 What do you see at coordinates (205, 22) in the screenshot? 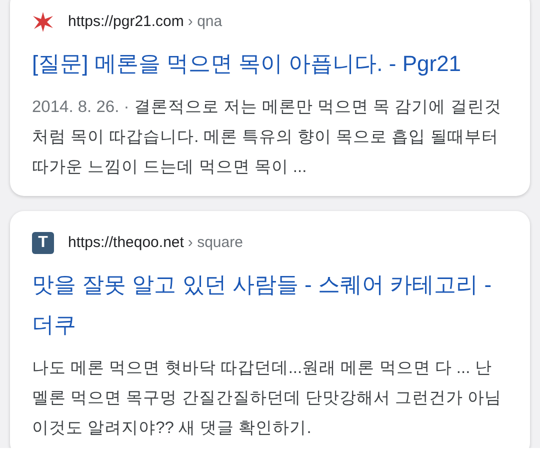
I see `breadcrumb-path: › qna` at bounding box center [205, 22].